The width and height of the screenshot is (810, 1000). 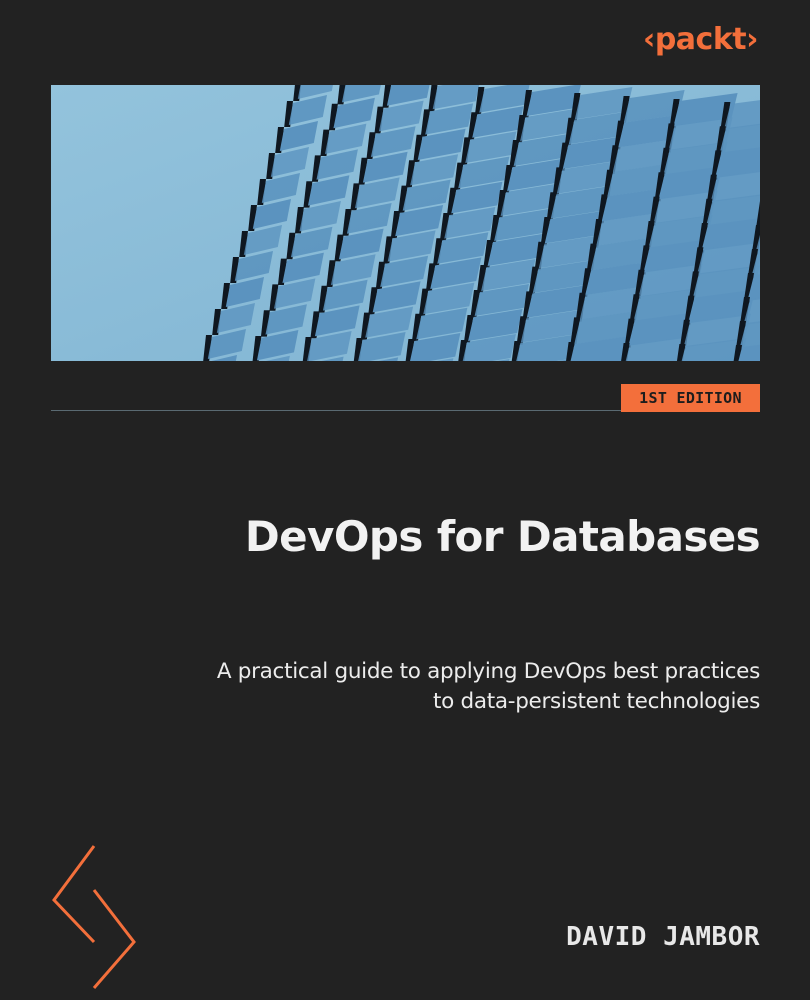 What do you see at coordinates (94, 917) in the screenshot?
I see `chevron-bracket-mark-icon` at bounding box center [94, 917].